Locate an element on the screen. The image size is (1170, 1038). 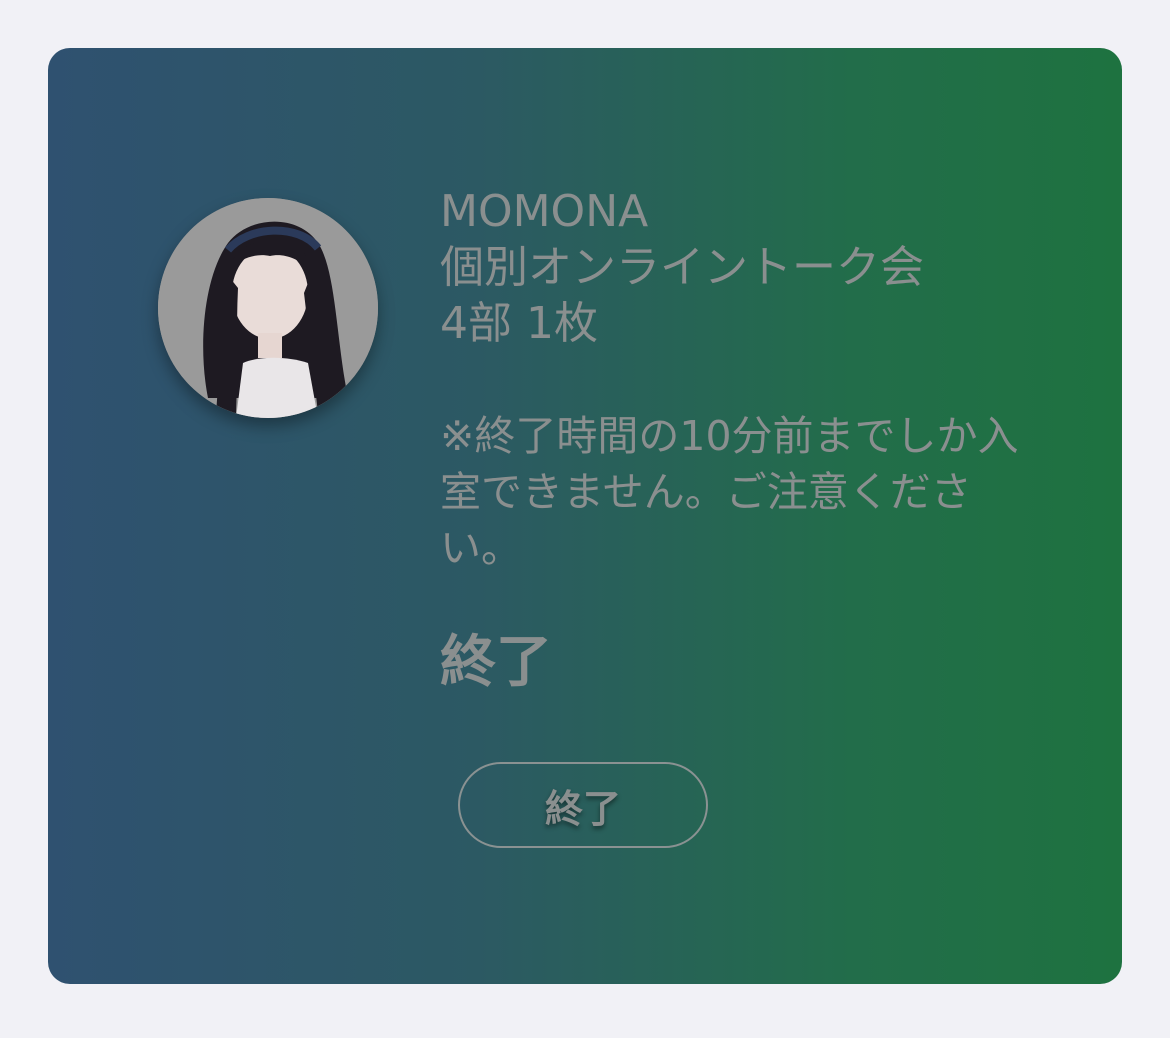
avatar-photo-icon is located at coordinates (268, 308).